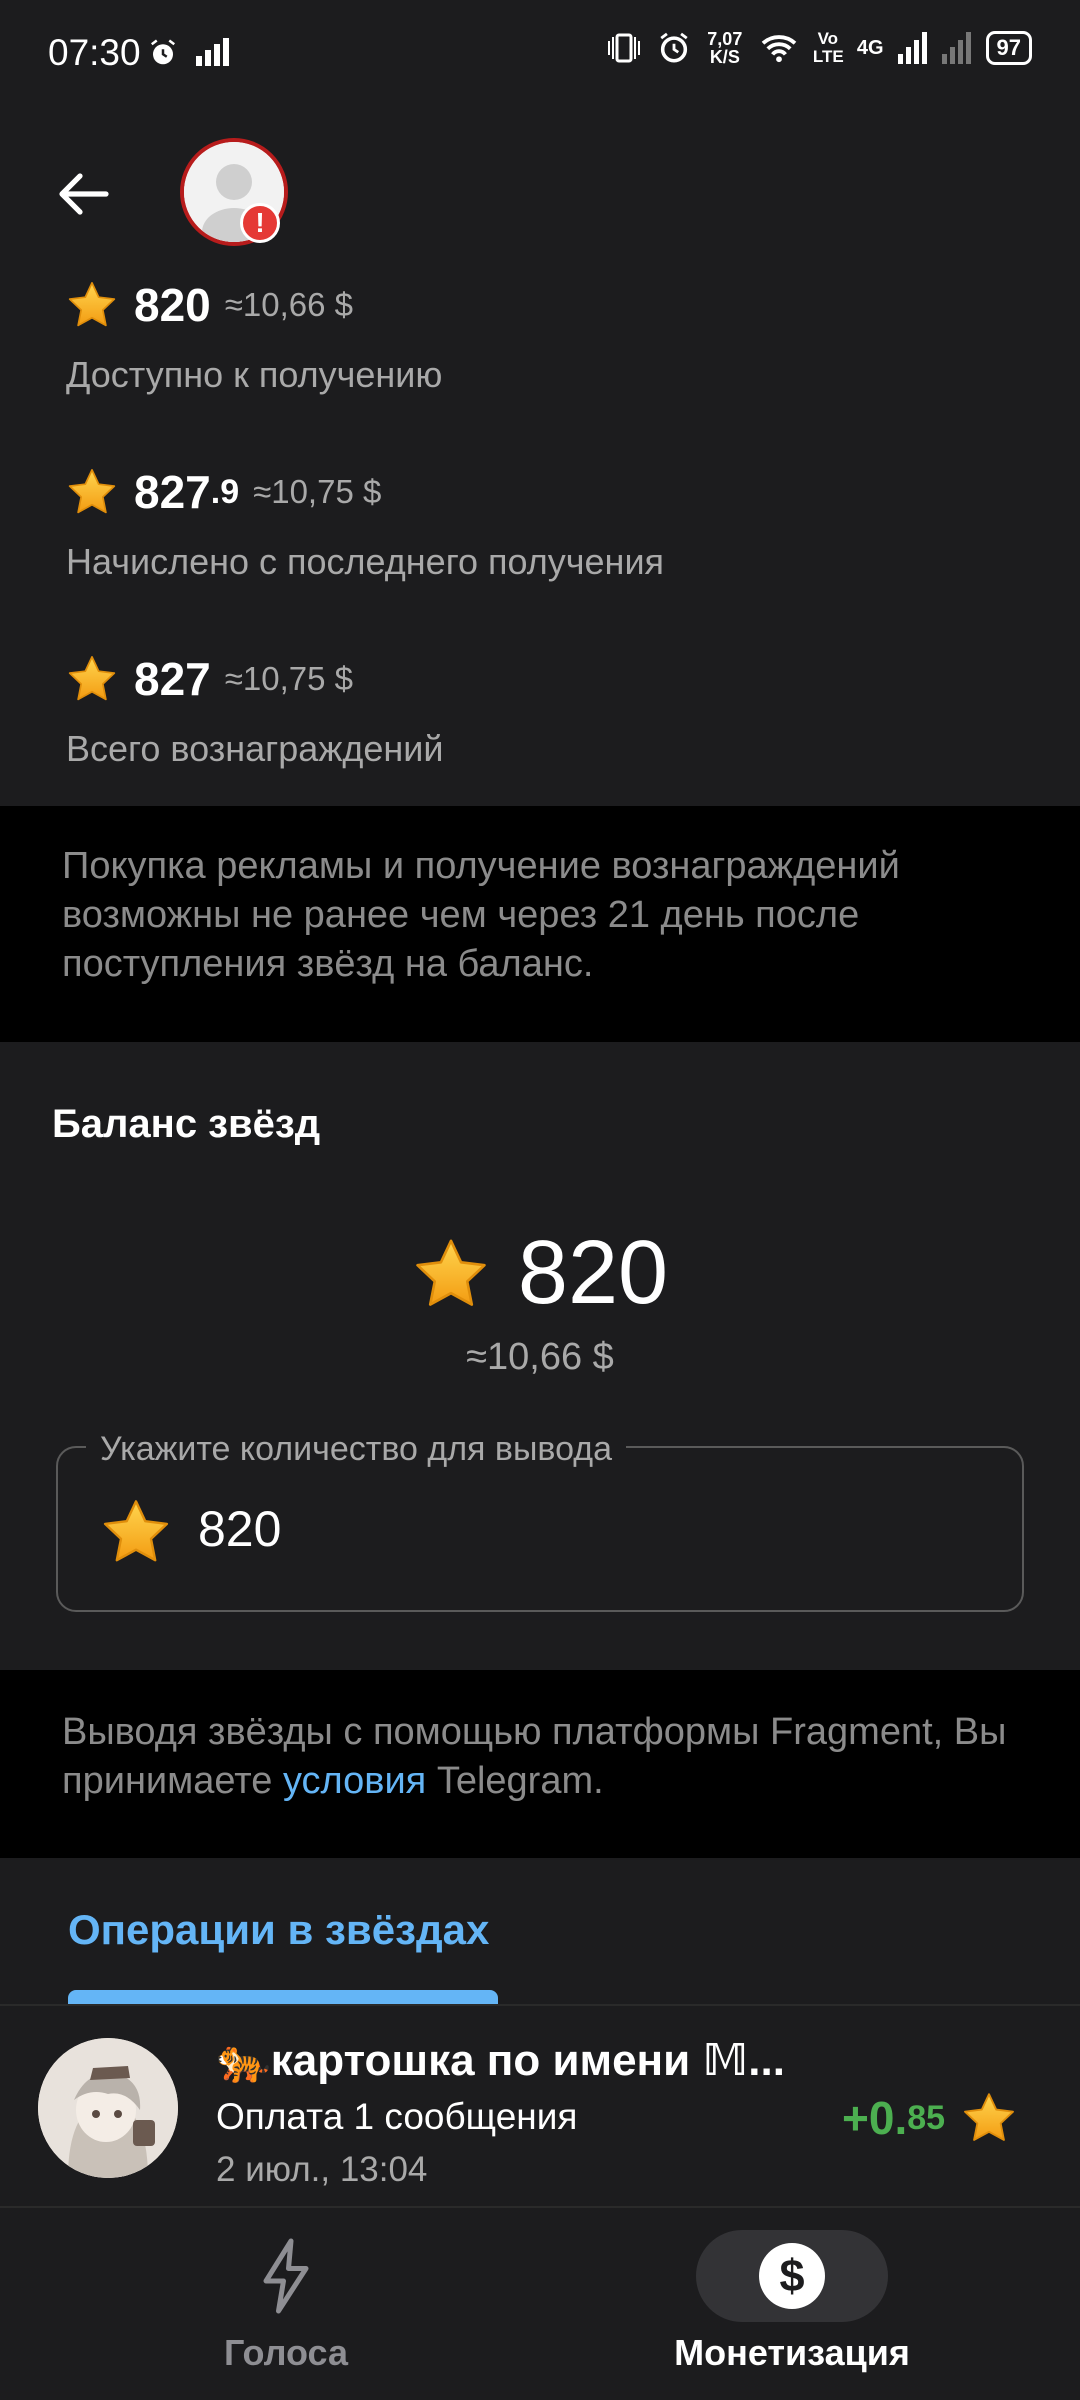 This screenshot has height=2400, width=1080. I want to click on lightning-icon, so click(286, 2276).